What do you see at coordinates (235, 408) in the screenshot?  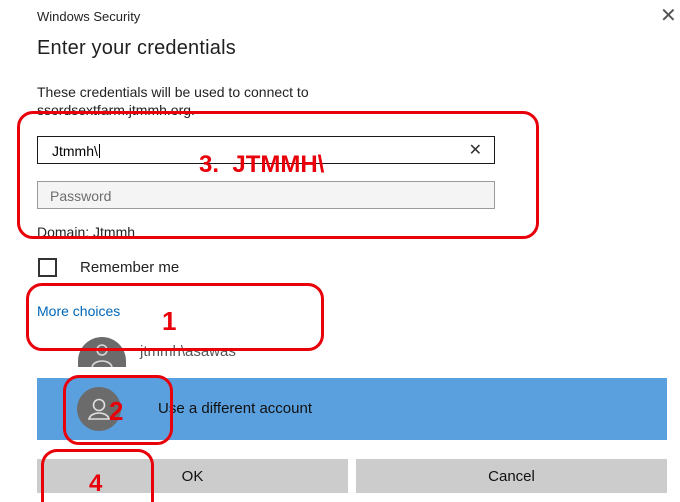 I see `account-label: Use a different account` at bounding box center [235, 408].